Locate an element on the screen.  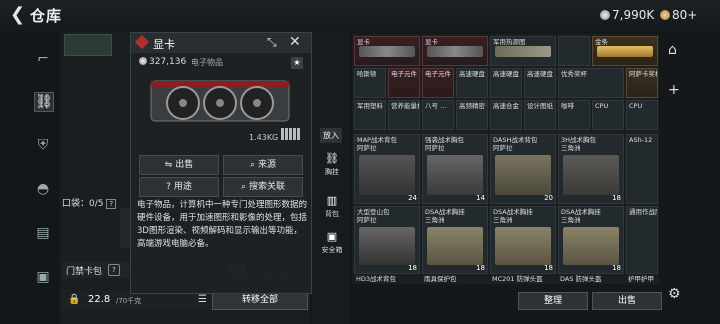
pistol-icon: ⌐ is located at coordinates (43, 59).